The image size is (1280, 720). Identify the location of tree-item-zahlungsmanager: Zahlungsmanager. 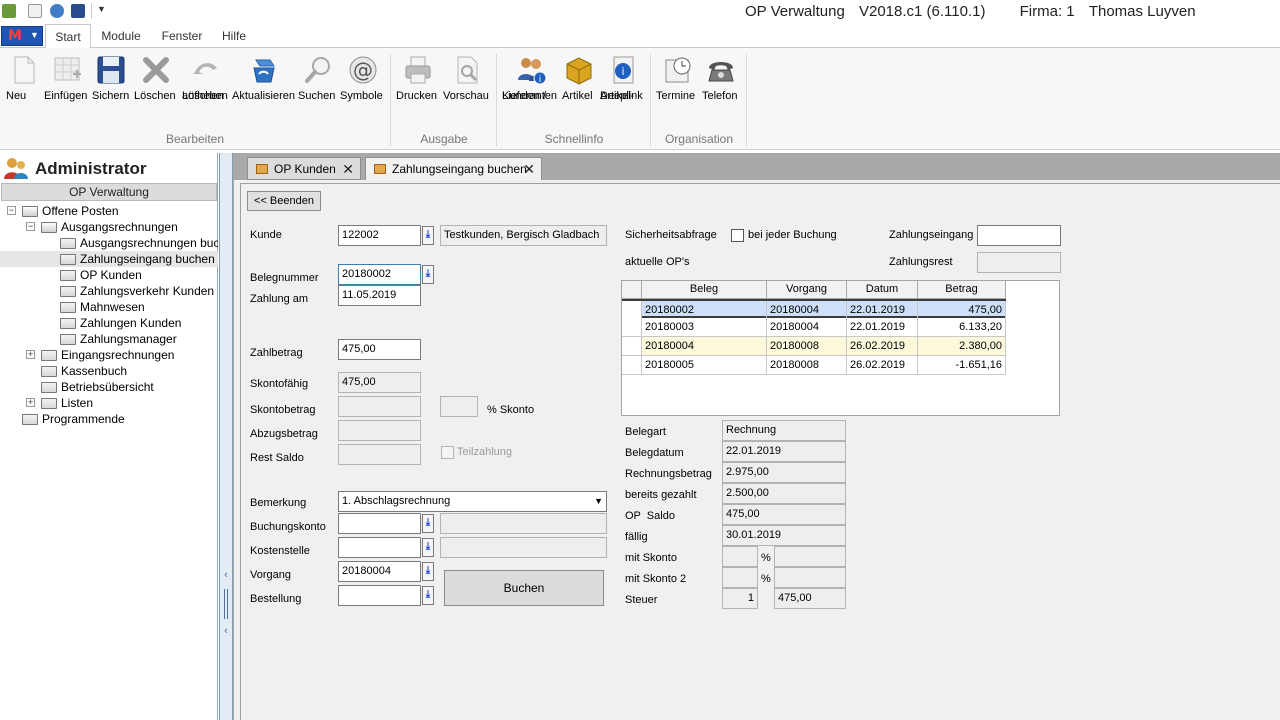
(118, 339).